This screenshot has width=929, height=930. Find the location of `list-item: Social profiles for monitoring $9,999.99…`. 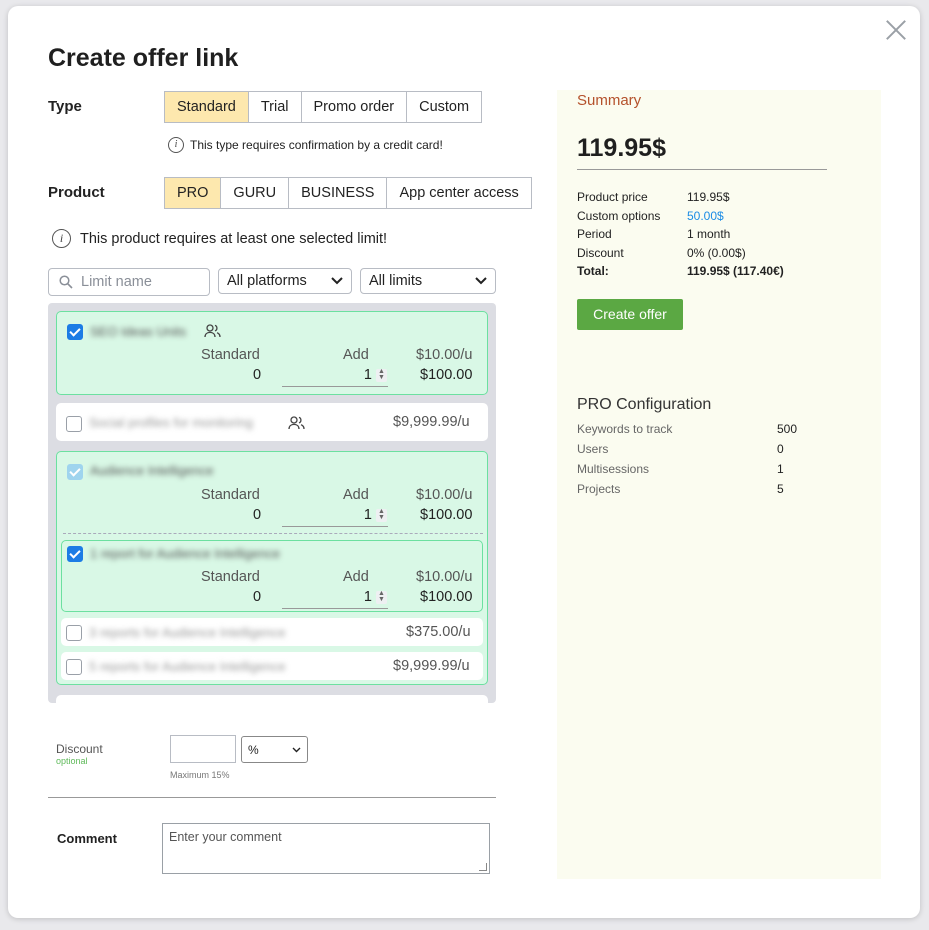

list-item: Social profiles for monitoring $9,999.99… is located at coordinates (272, 422).